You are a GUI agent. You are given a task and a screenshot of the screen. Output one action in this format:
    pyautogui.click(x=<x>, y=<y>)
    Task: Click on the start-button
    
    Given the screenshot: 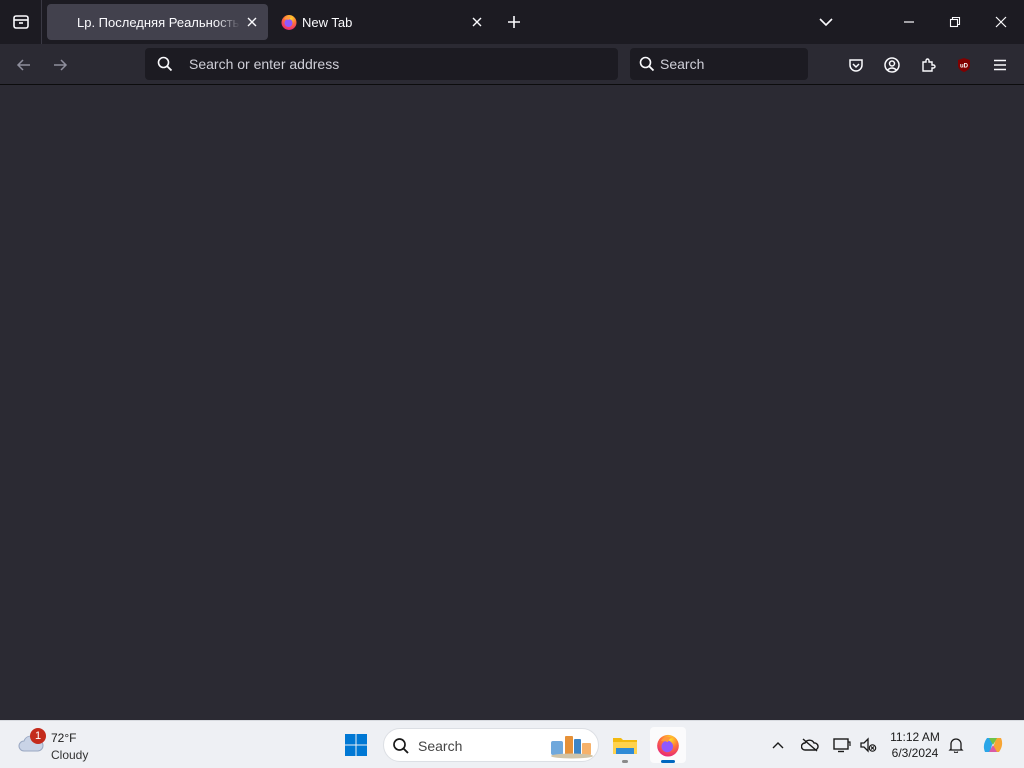 What is the action you would take?
    pyautogui.click(x=356, y=745)
    